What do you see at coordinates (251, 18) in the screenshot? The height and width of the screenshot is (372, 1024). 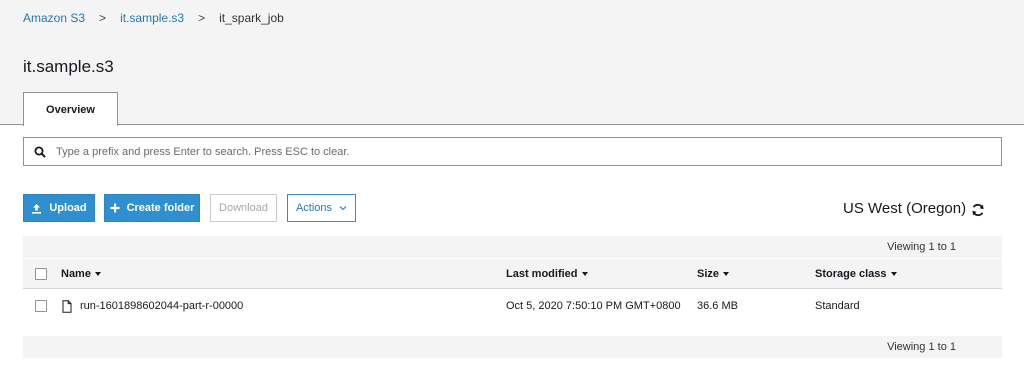 I see `breadcrumb-current: it_spark_job` at bounding box center [251, 18].